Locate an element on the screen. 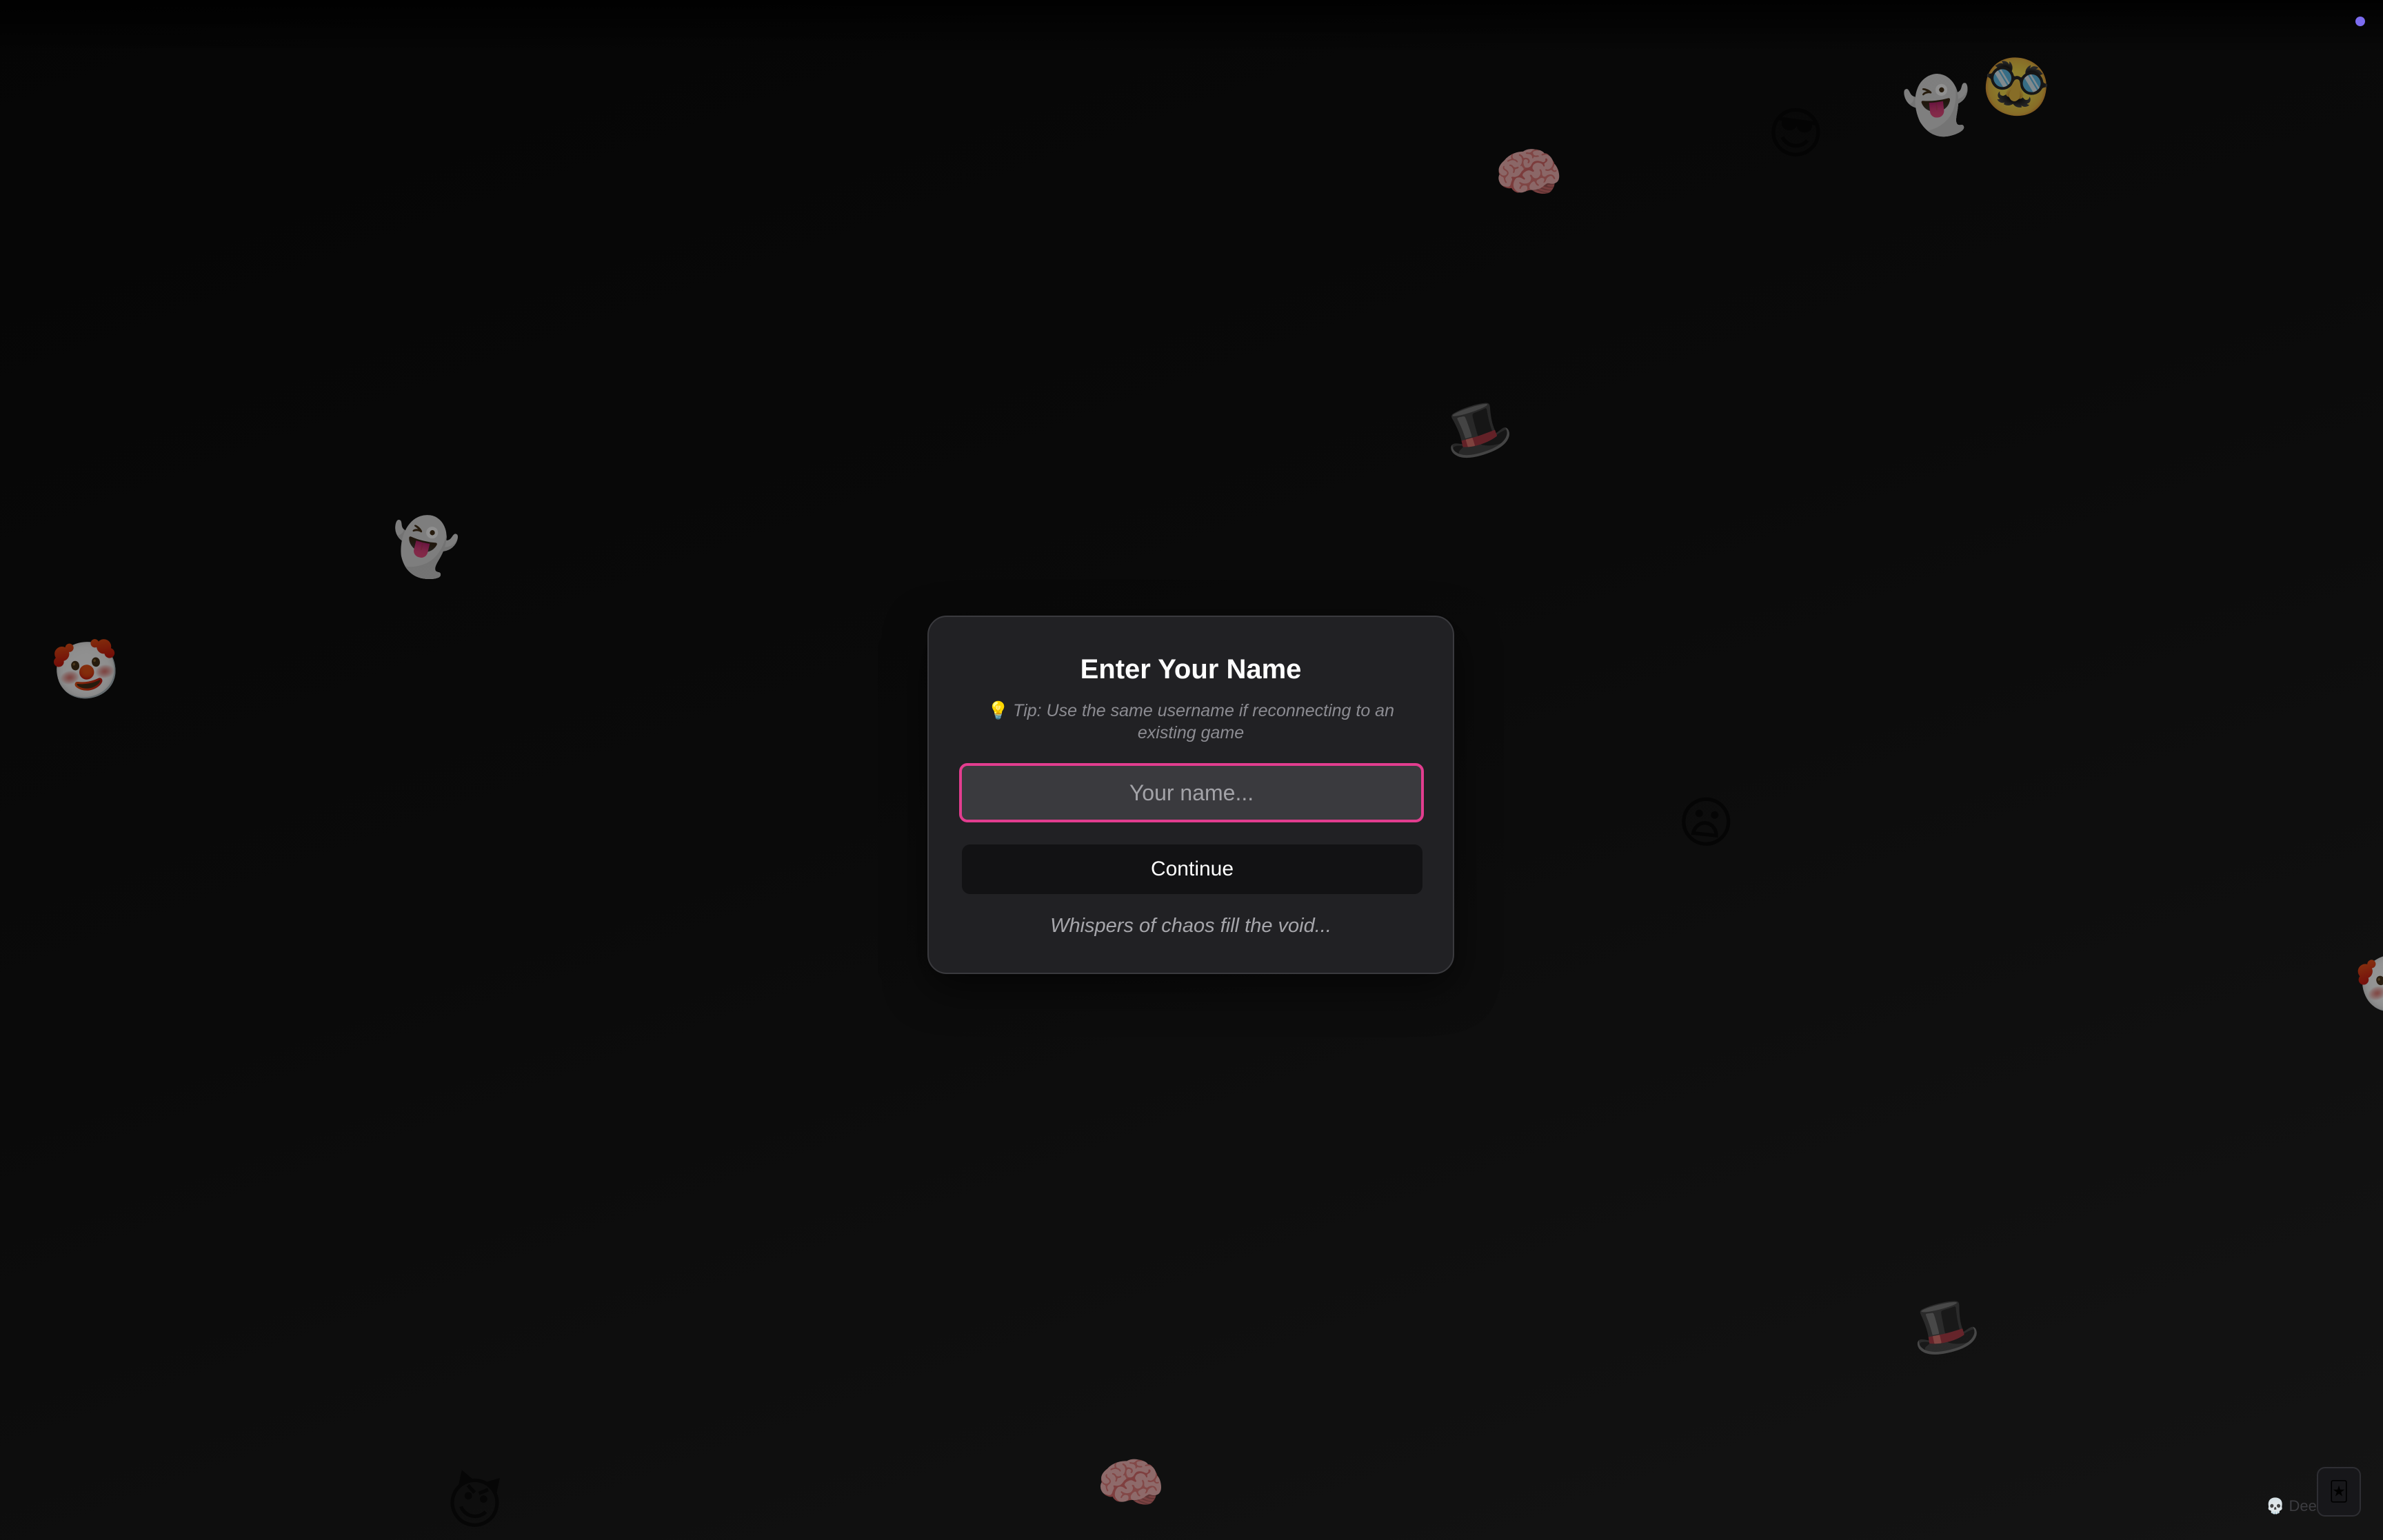 This screenshot has width=2383, height=1540. pirate-ghost-icon: 👻 is located at coordinates (1937, 106).